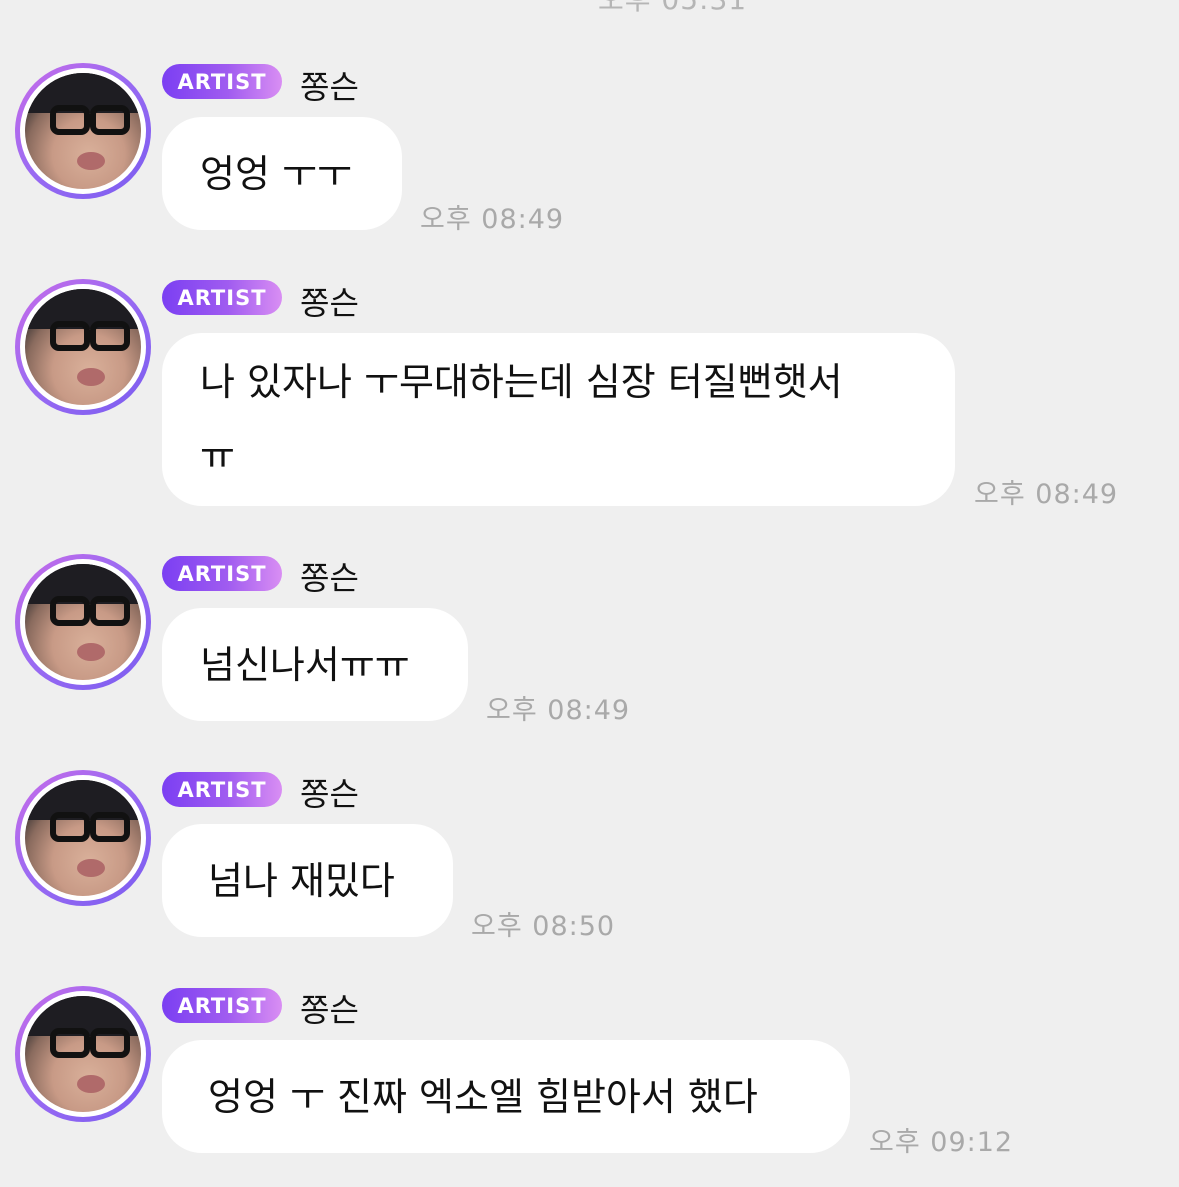  What do you see at coordinates (276, 174) in the screenshot?
I see `message-text: 엉엉 ㅜㅜ` at bounding box center [276, 174].